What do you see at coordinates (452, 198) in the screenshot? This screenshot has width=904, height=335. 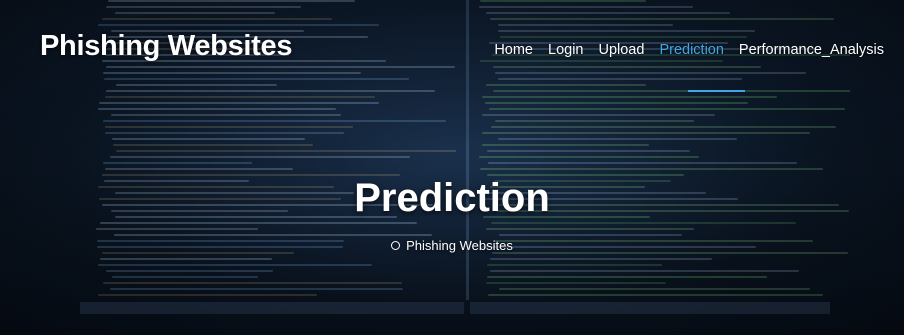 I see `page-title: Prediction` at bounding box center [452, 198].